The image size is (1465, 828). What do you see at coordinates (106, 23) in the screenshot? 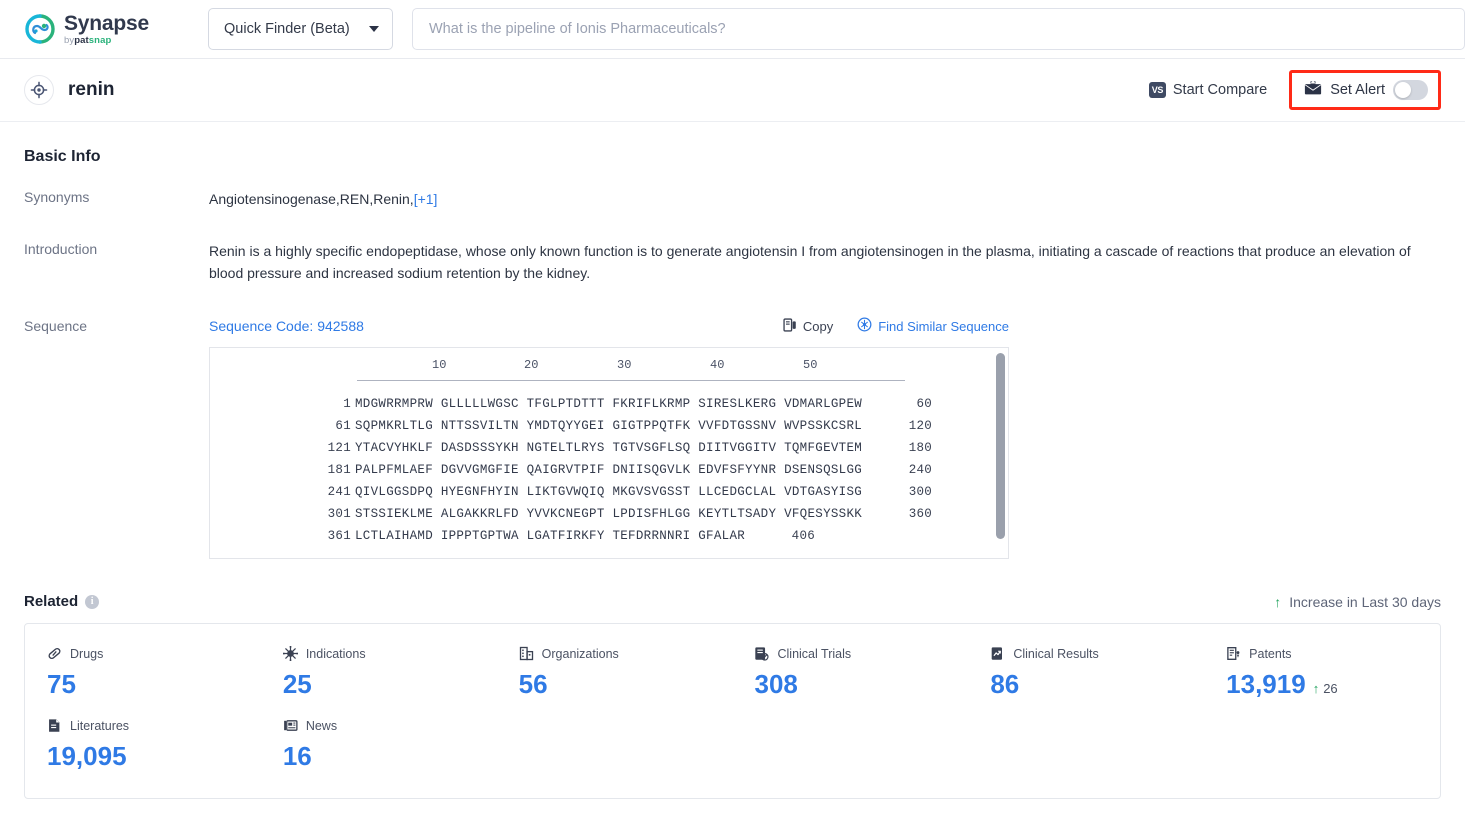
I see `logo-wordmark: Synapse` at bounding box center [106, 23].